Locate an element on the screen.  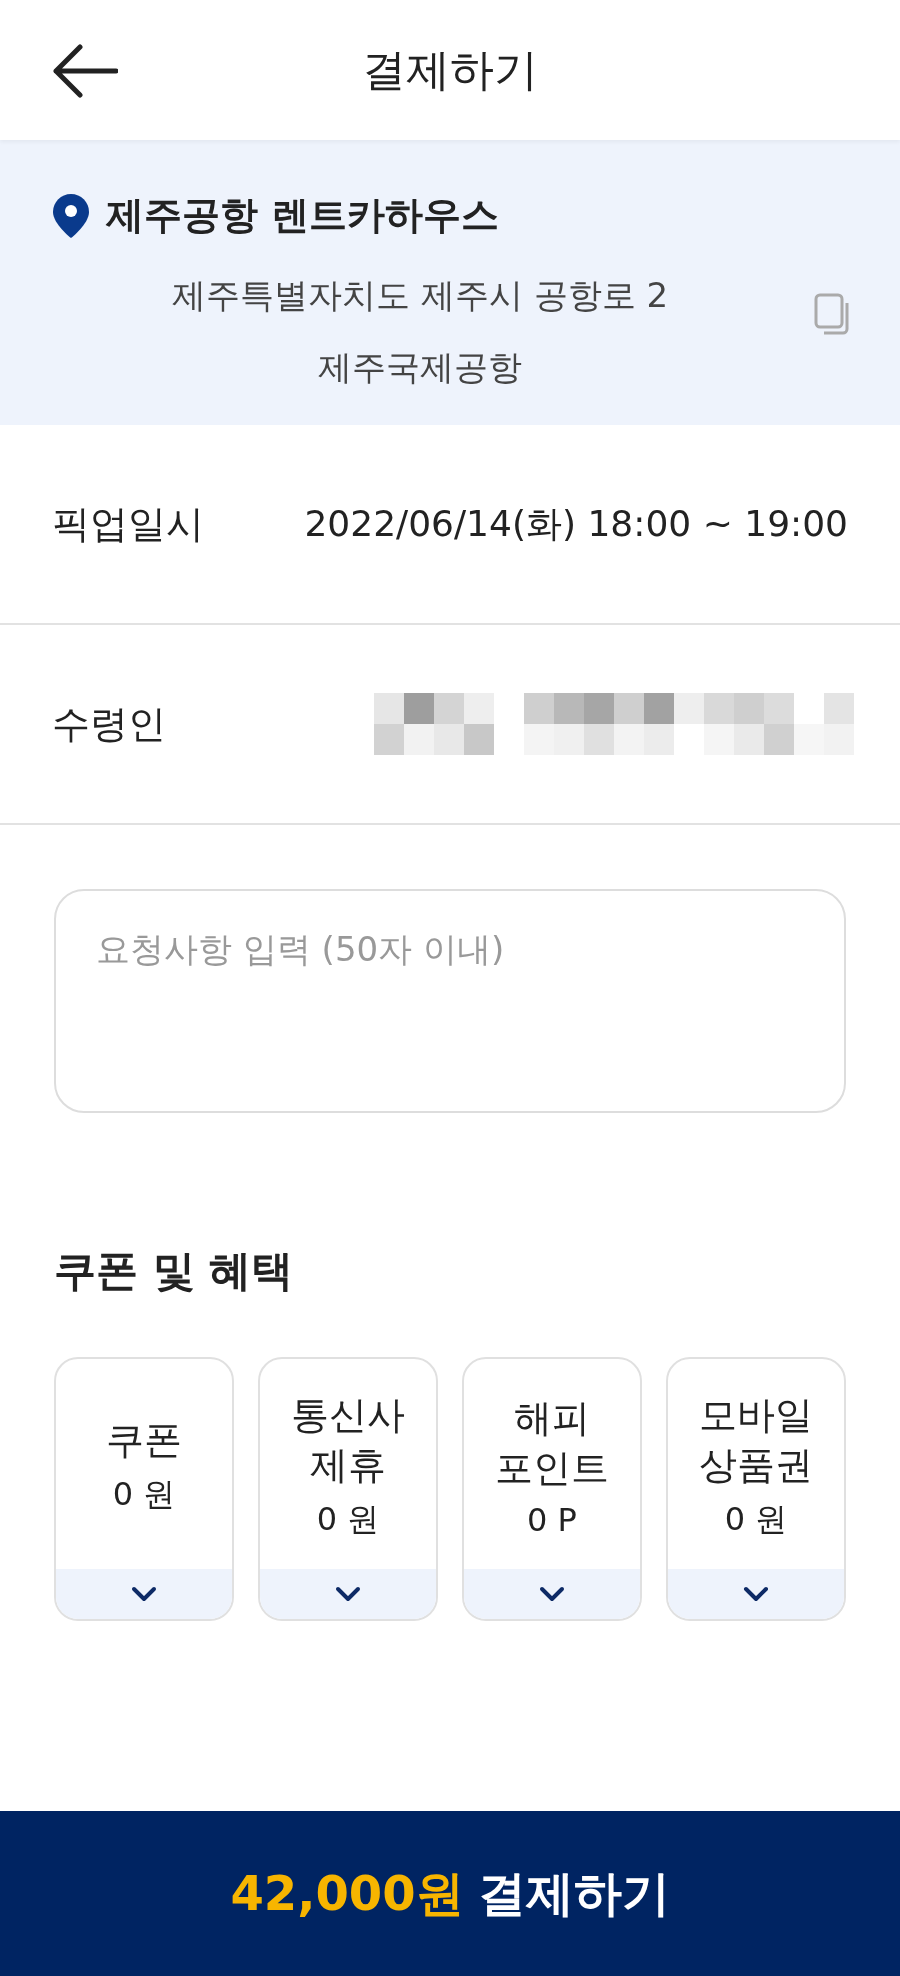
benefit-card: 쿠폰 0 원 is located at coordinates (144, 1489).